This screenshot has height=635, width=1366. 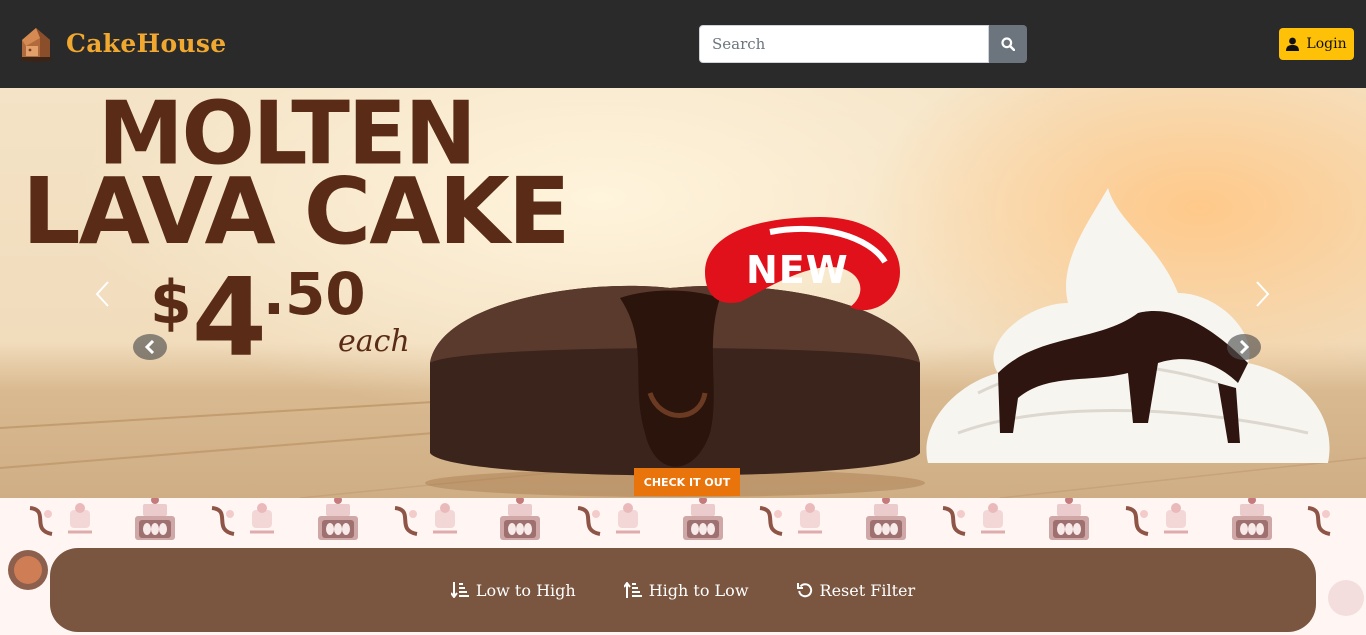 I want to click on brand-name: CakeHouse, so click(x=146, y=43).